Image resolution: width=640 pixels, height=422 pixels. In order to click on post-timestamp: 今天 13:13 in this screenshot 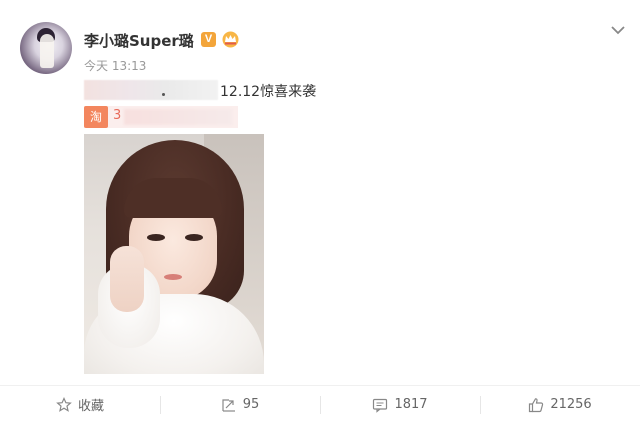, I will do `click(115, 65)`.